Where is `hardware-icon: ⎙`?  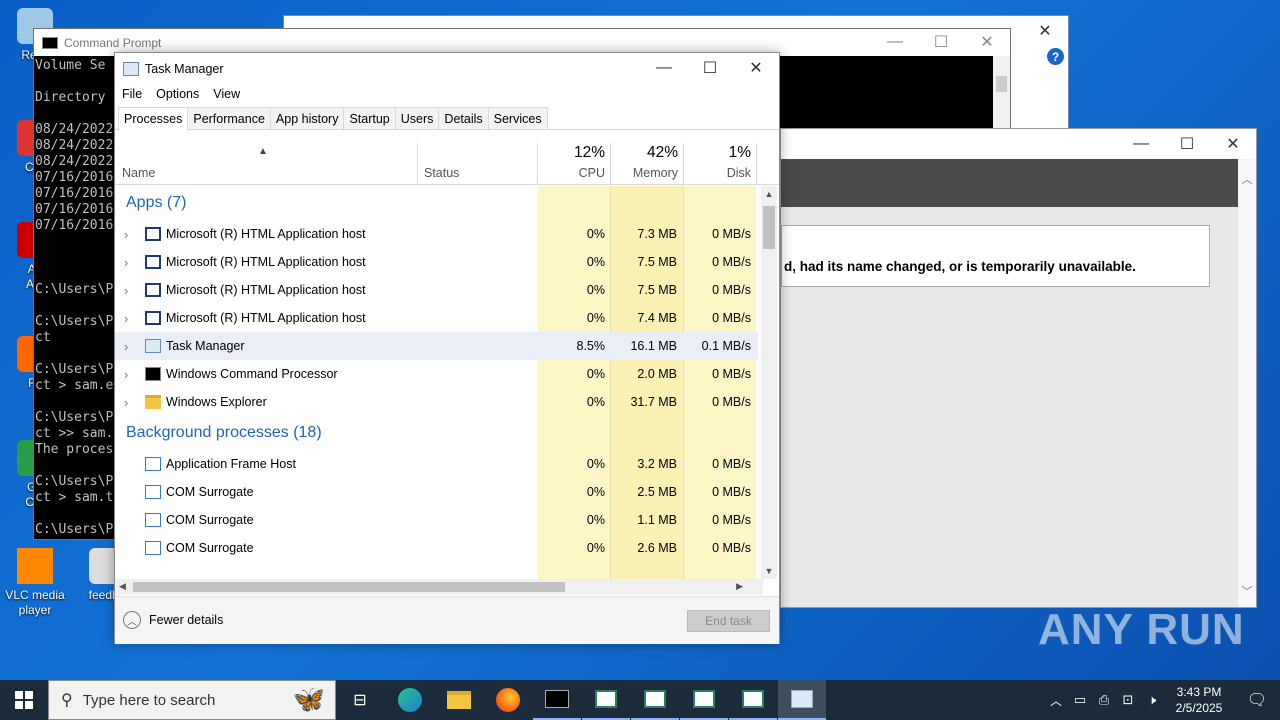
hardware-icon: ⎙ is located at coordinates (1104, 700).